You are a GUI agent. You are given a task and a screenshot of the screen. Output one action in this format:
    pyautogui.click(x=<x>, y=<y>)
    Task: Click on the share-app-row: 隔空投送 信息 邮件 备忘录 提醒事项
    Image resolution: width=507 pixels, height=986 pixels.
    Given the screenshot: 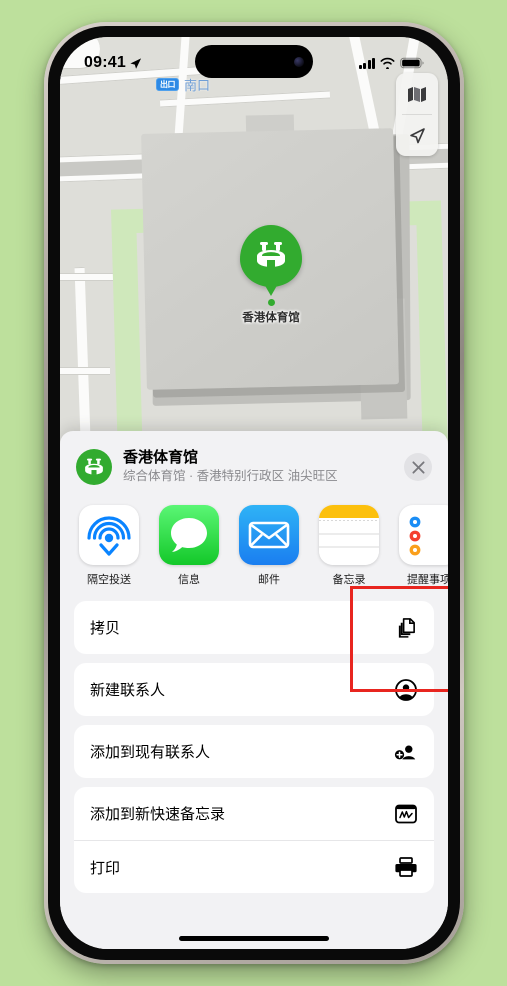 What is the action you would take?
    pyautogui.click(x=254, y=550)
    